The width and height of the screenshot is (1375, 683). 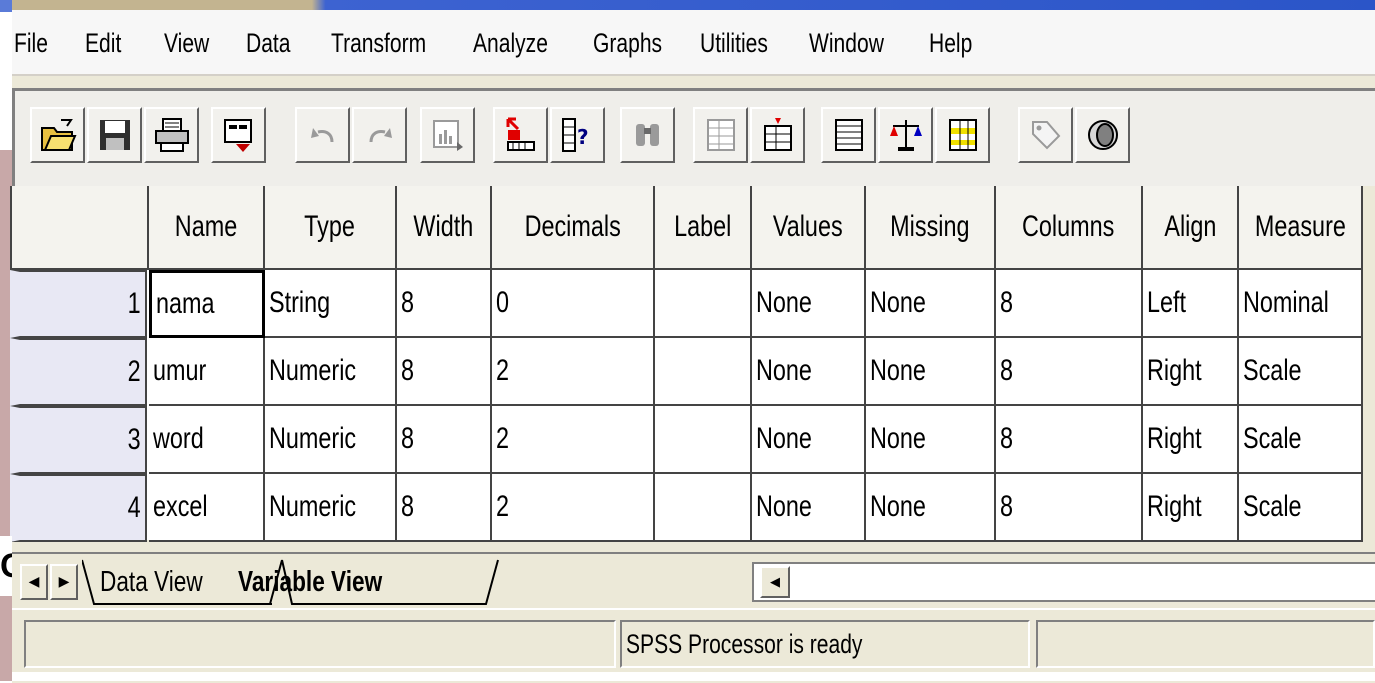 What do you see at coordinates (331, 228) in the screenshot?
I see `column-header-type: Type` at bounding box center [331, 228].